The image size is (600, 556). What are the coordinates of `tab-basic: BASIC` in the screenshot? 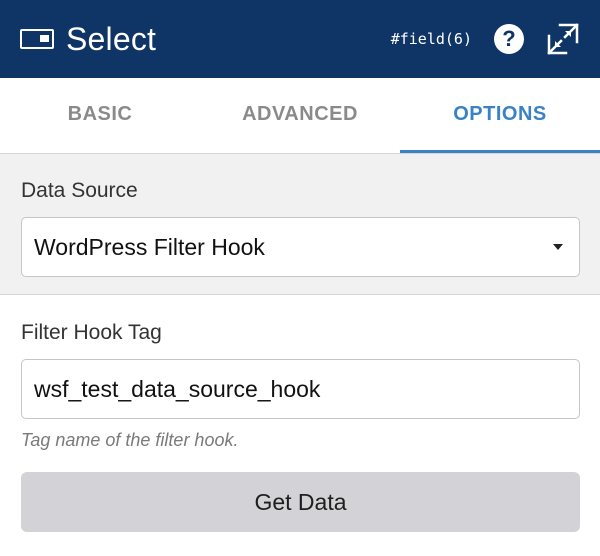 It's located at (100, 115).